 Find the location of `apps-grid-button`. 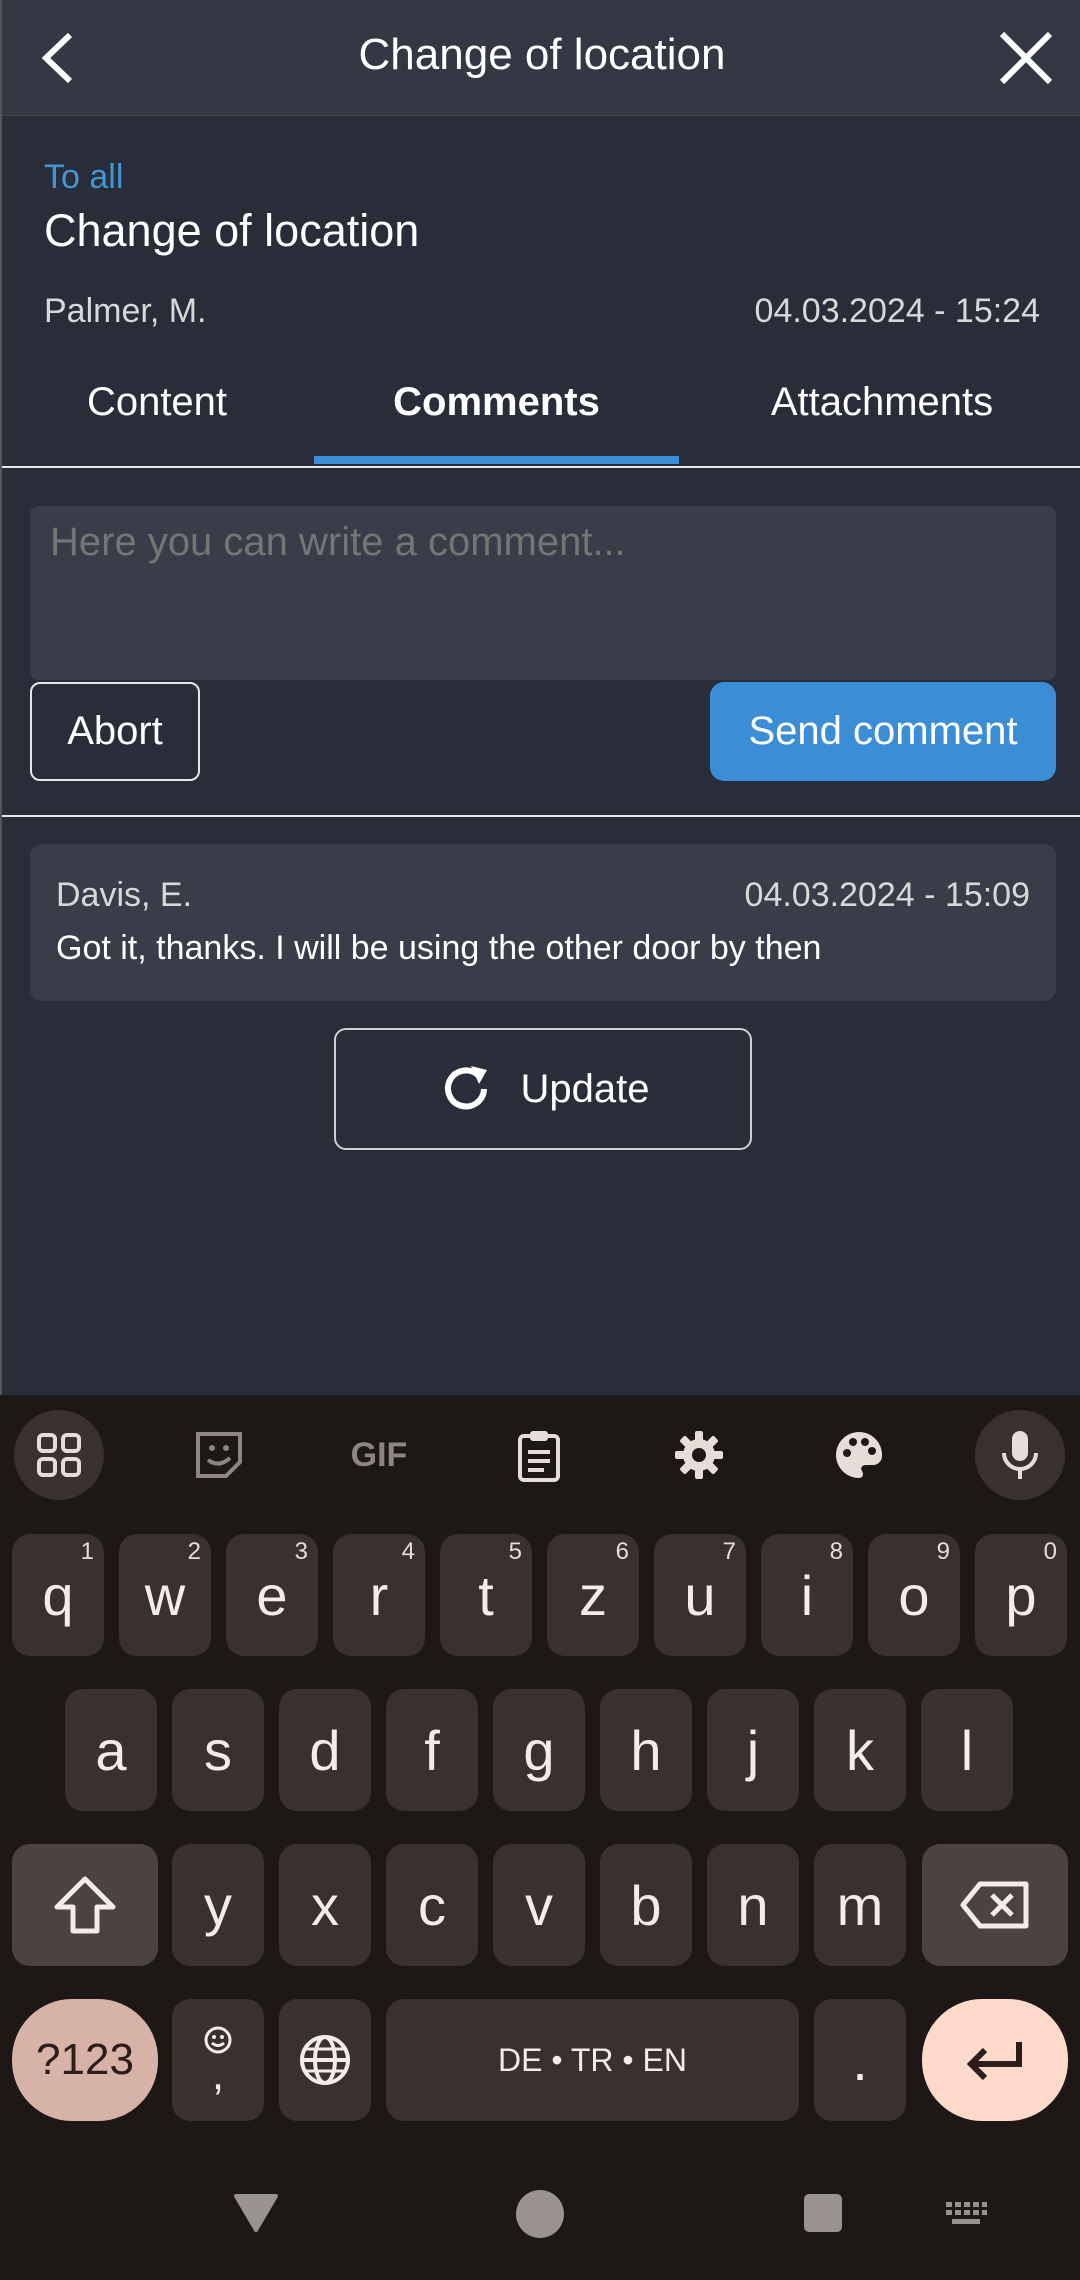

apps-grid-button is located at coordinates (59, 1455).